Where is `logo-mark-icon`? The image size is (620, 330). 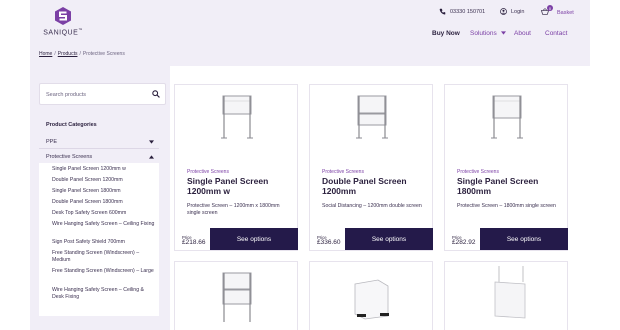 logo-mark-icon is located at coordinates (63, 16).